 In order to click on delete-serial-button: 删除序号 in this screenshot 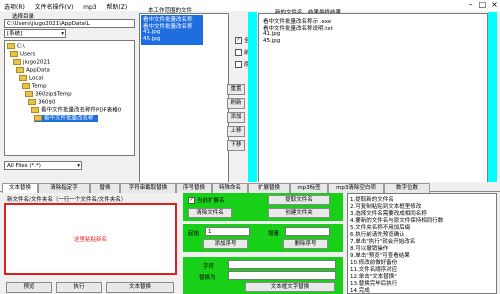, I will do `click(305, 244)`.